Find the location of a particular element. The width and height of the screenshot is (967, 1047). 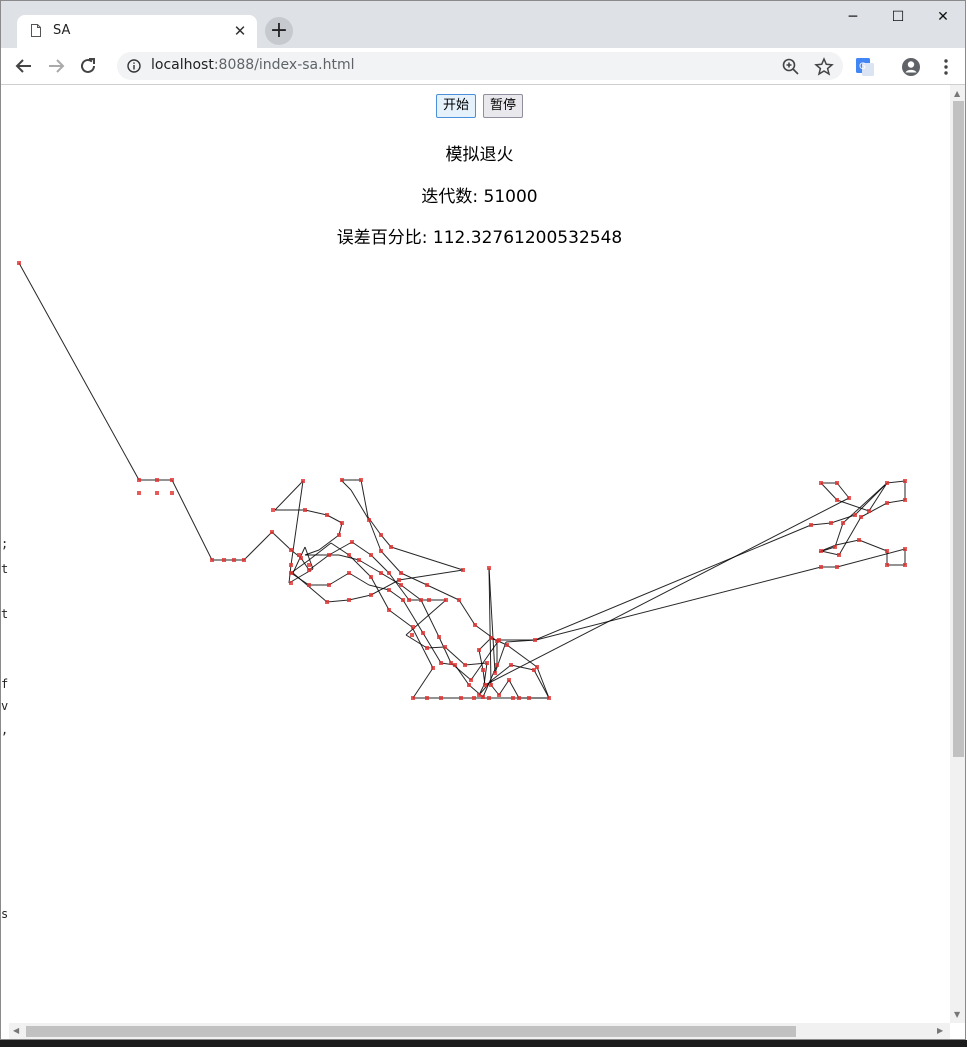

translate-icon: G is located at coordinates (865, 67).